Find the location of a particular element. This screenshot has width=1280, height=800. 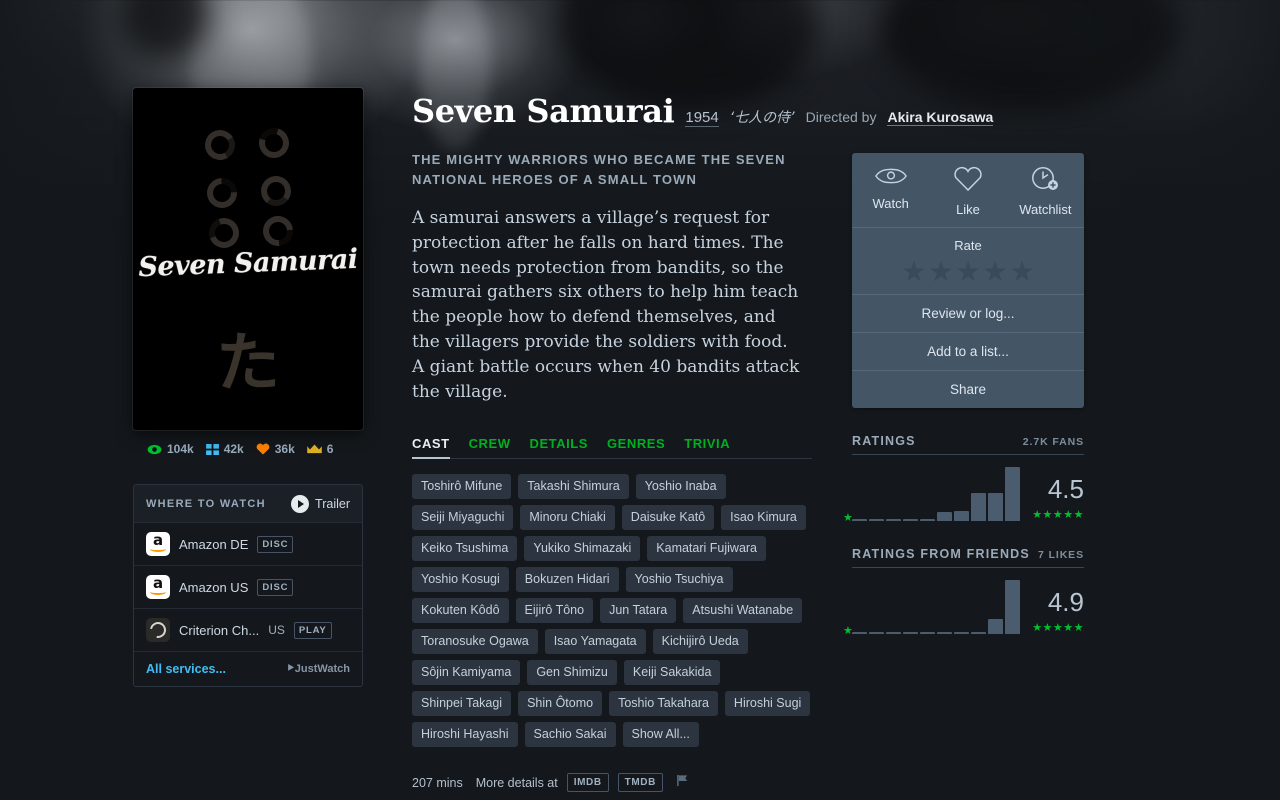

cast-member-chip: Jun Tatara is located at coordinates (638, 611).